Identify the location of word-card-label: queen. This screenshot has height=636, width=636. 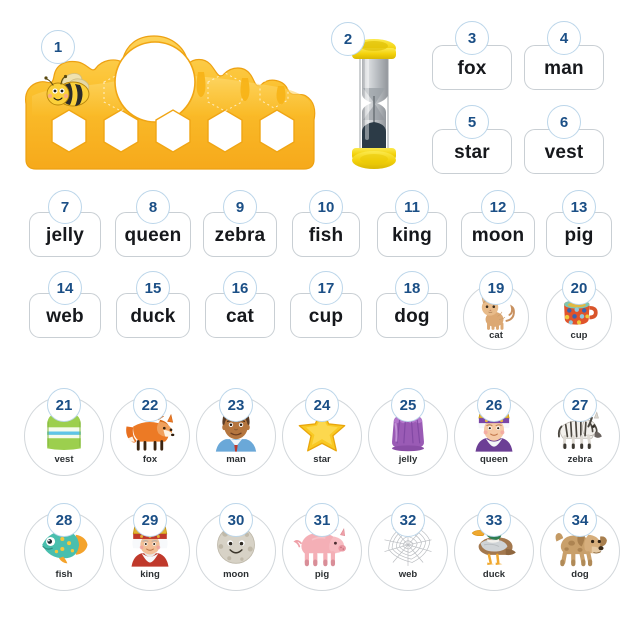
(153, 235).